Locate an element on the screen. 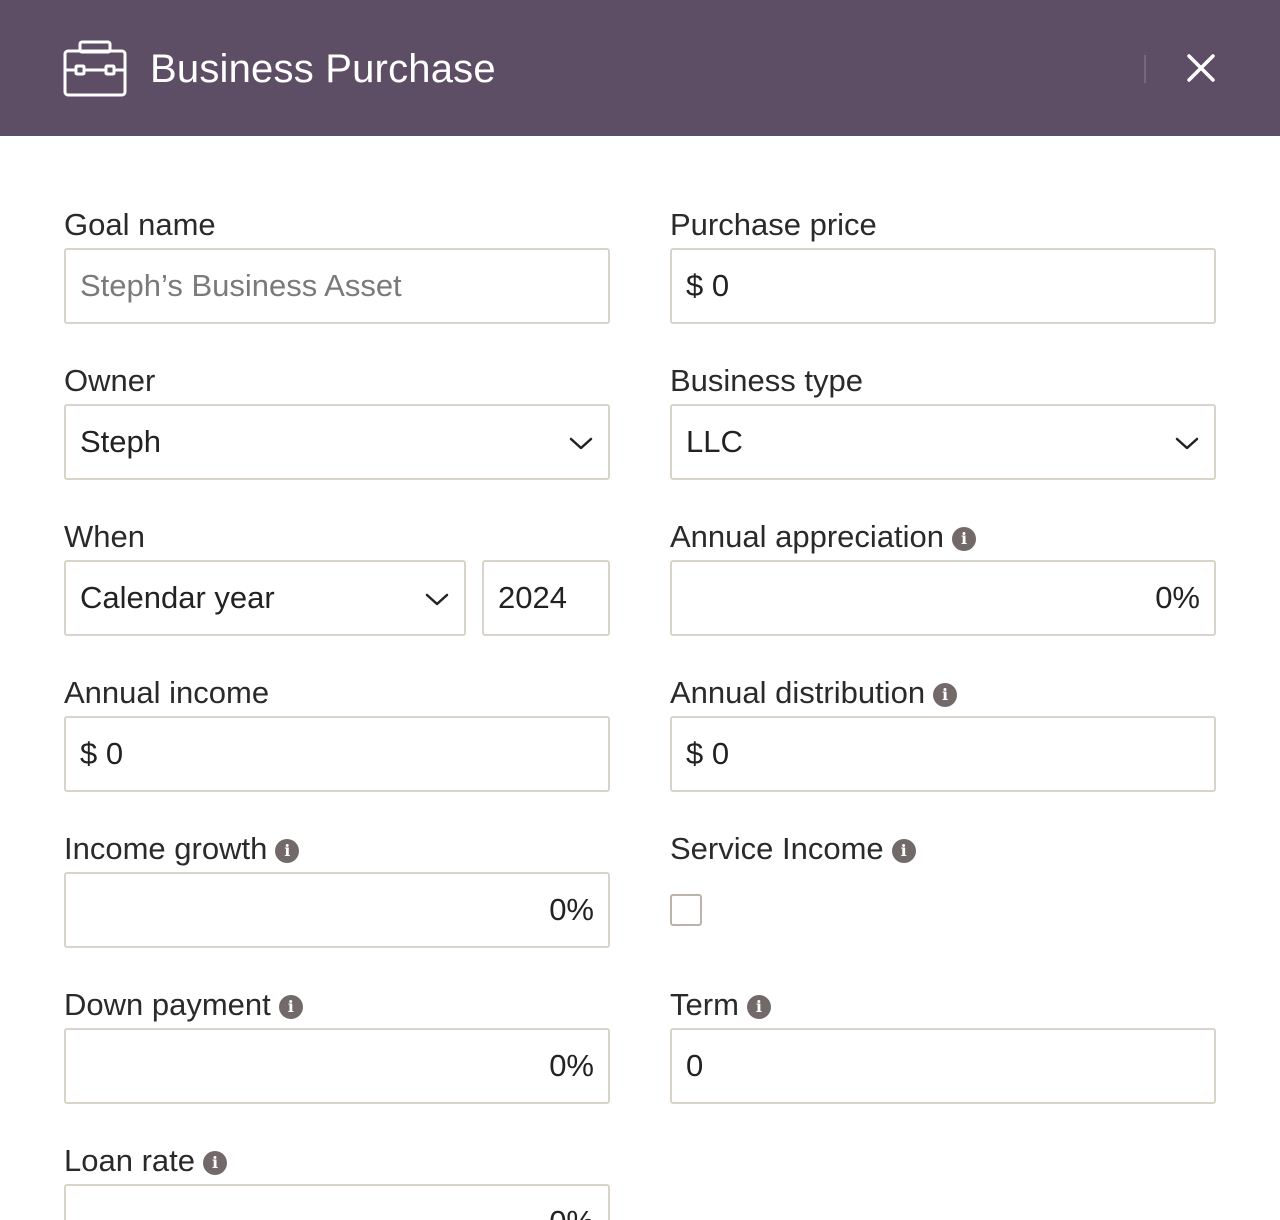  goal-name-input: Steph’s Business Asset is located at coordinates (337, 286).